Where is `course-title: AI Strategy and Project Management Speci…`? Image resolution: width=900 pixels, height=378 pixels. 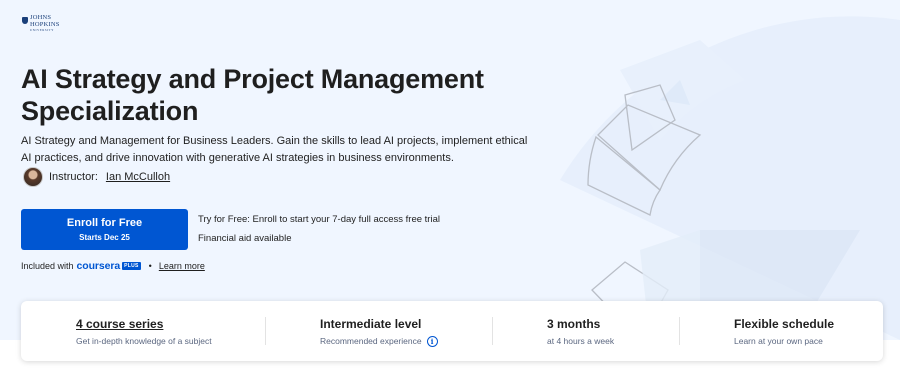 course-title: AI Strategy and Project Management Speci… is located at coordinates (252, 95).